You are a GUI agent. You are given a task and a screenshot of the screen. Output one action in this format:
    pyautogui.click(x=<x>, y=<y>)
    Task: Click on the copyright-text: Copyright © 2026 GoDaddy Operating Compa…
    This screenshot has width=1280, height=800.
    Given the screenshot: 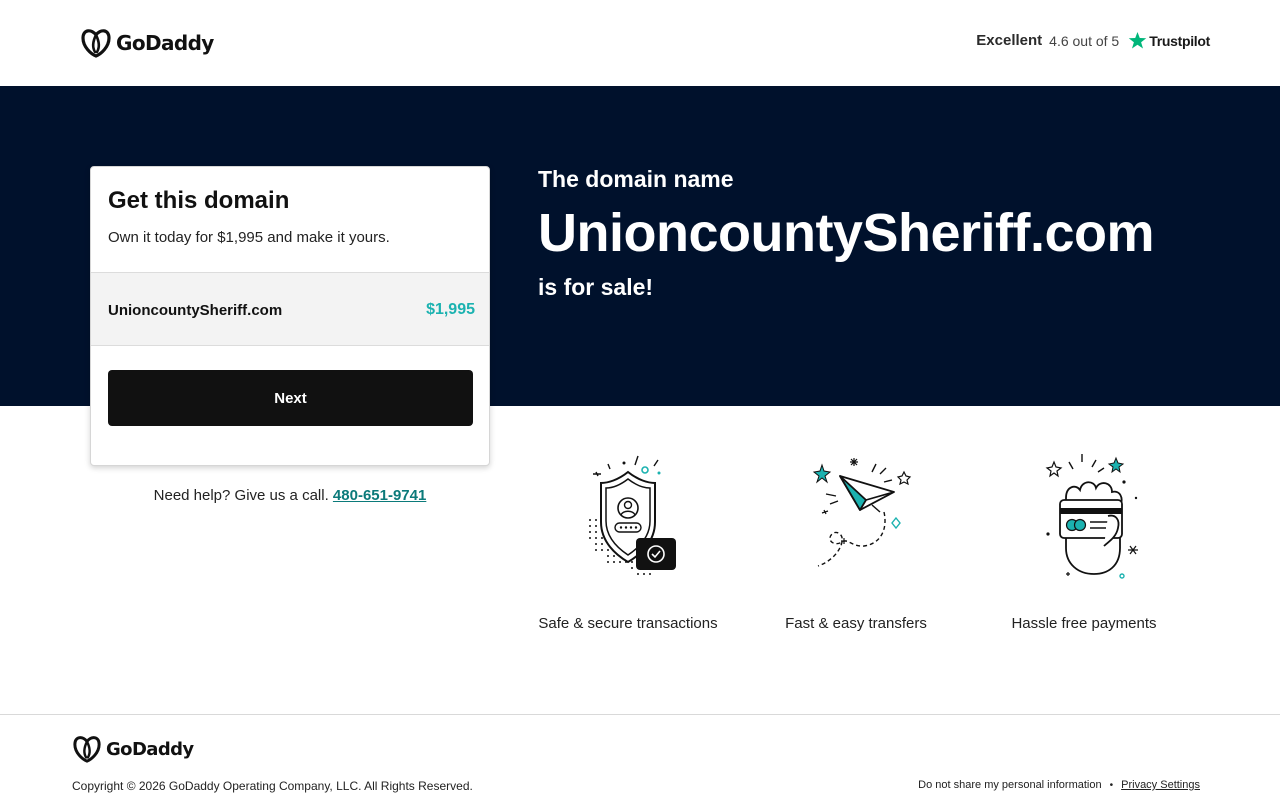 What is the action you would take?
    pyautogui.click(x=272, y=786)
    